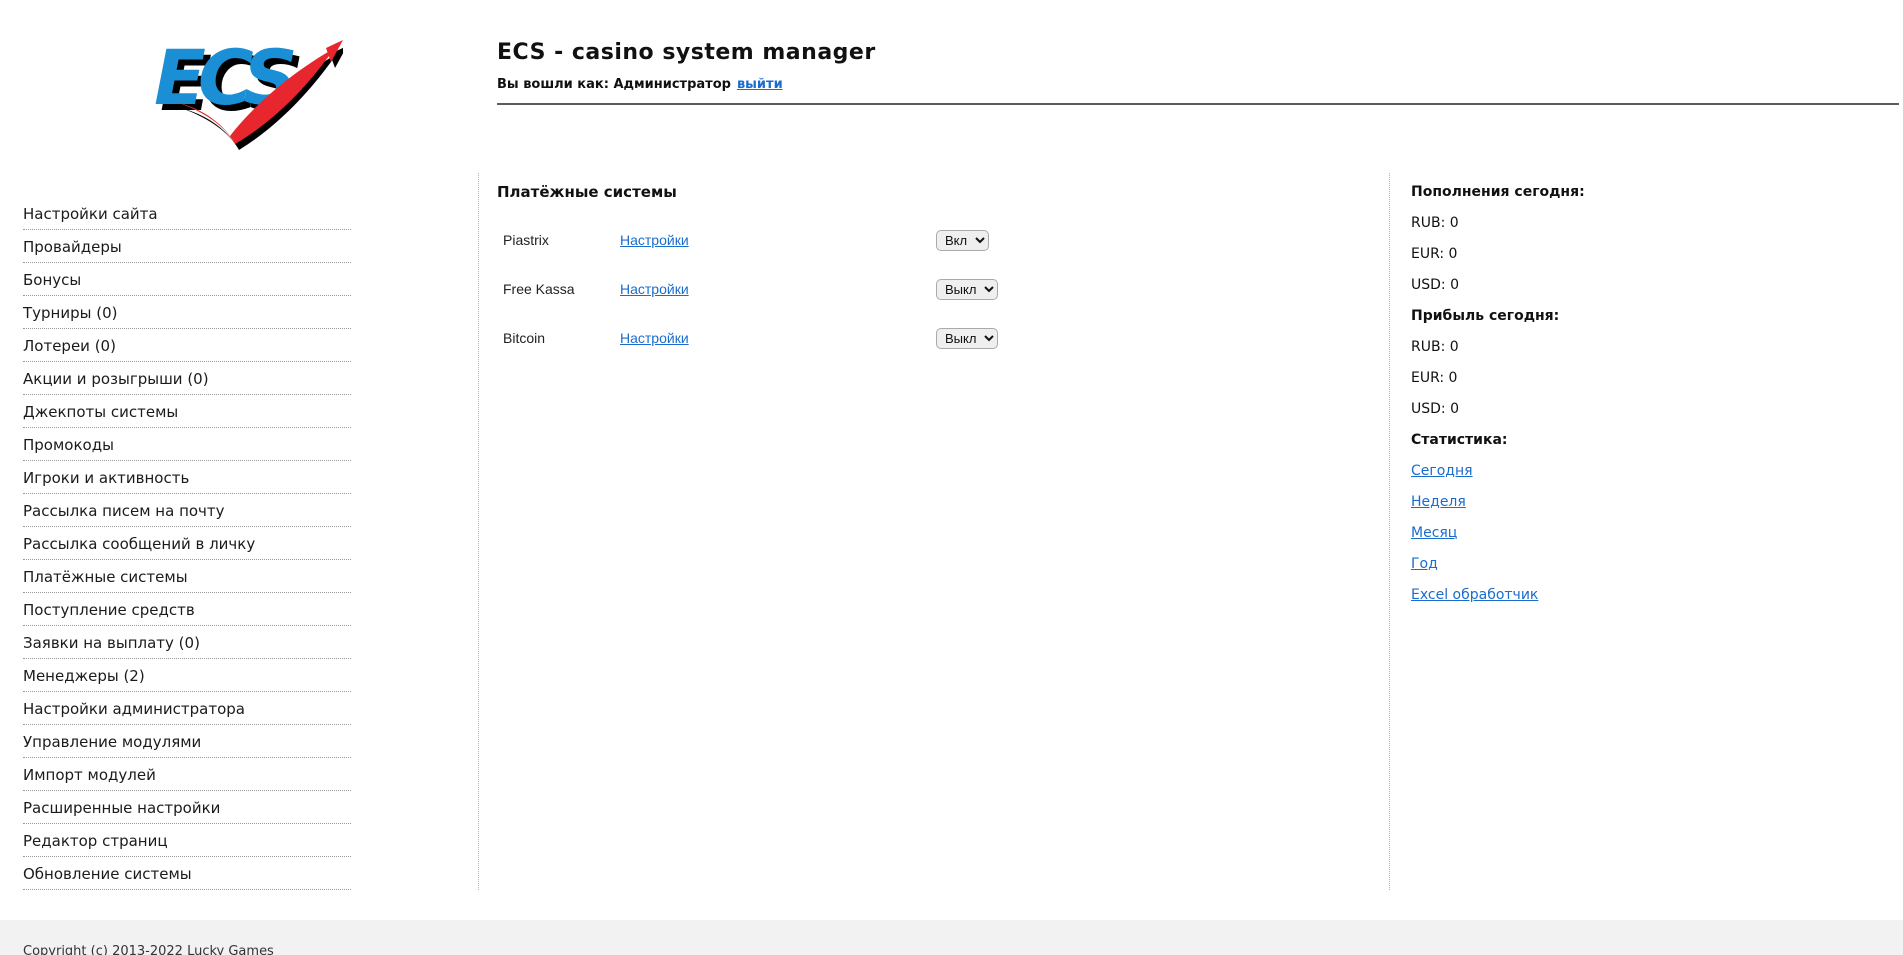 This screenshot has width=1903, height=955. Describe the element at coordinates (1435, 223) in the screenshot. I see `deposits-rub-value: RUB: 0` at that location.